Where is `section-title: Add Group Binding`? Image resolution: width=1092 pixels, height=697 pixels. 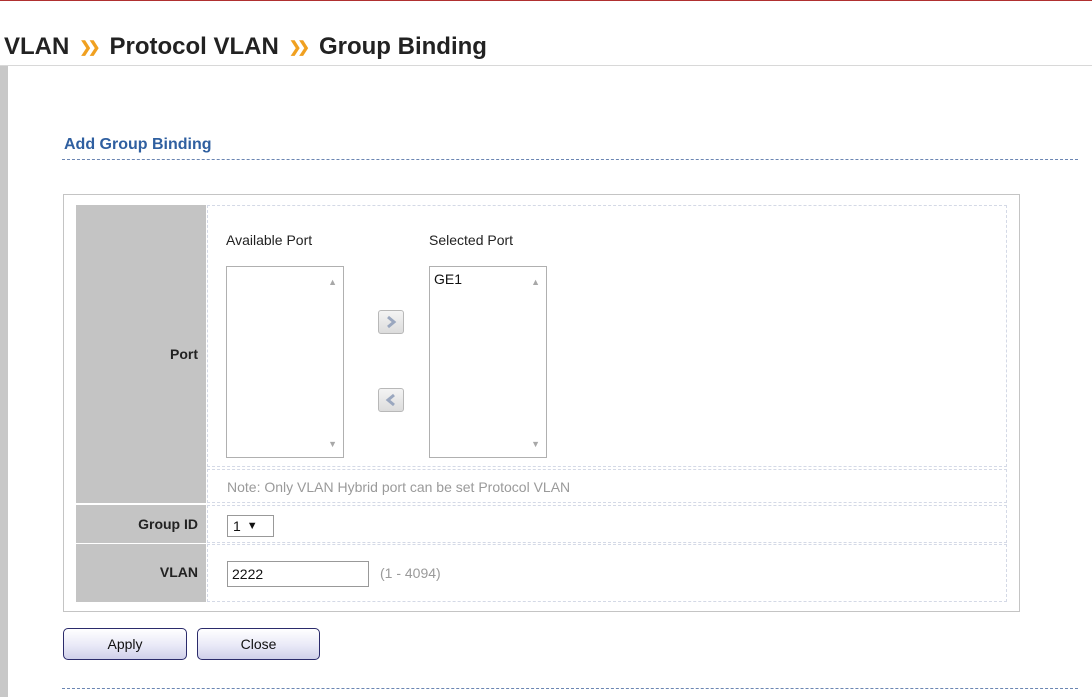 section-title: Add Group Binding is located at coordinates (138, 144).